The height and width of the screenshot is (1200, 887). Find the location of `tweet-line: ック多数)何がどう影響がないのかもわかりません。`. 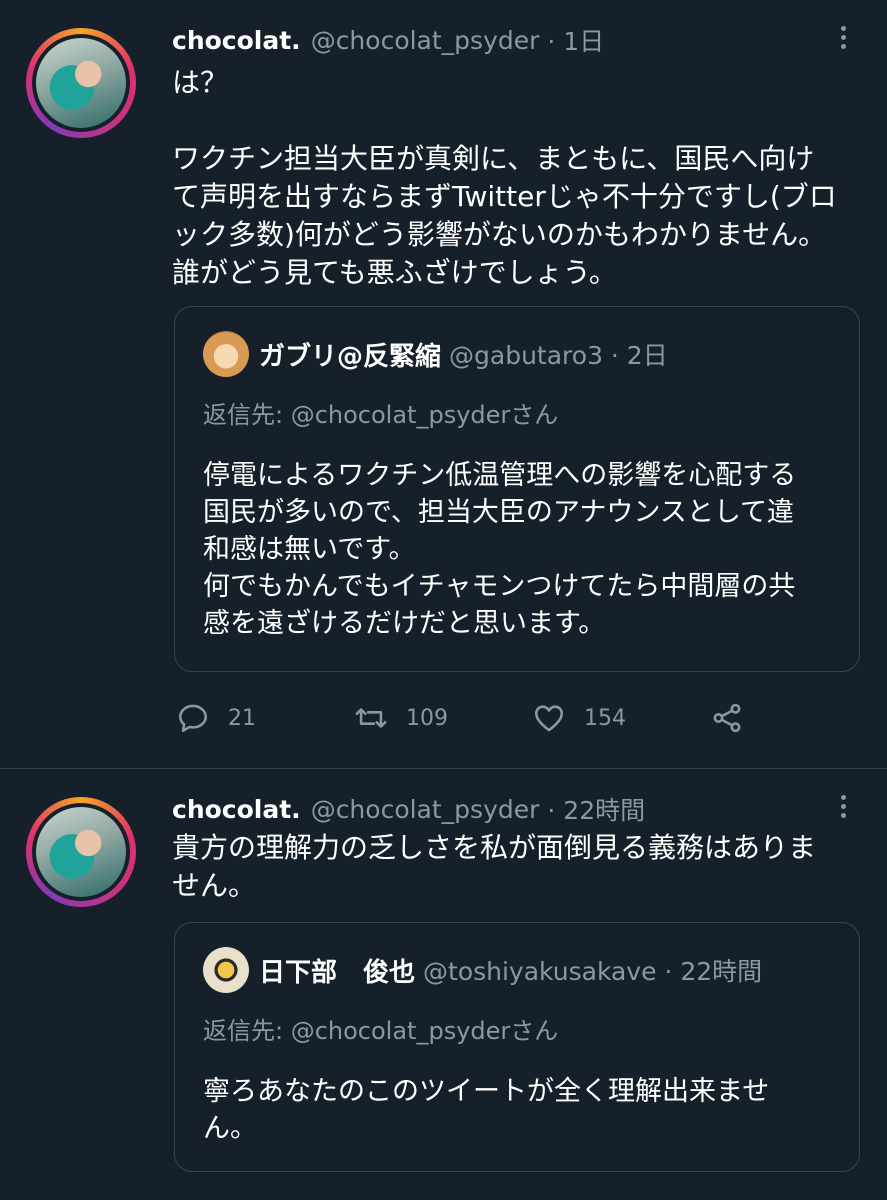

tweet-line: ック多数)何がどう影響がないのかもわかりません。 is located at coordinates (499, 234).